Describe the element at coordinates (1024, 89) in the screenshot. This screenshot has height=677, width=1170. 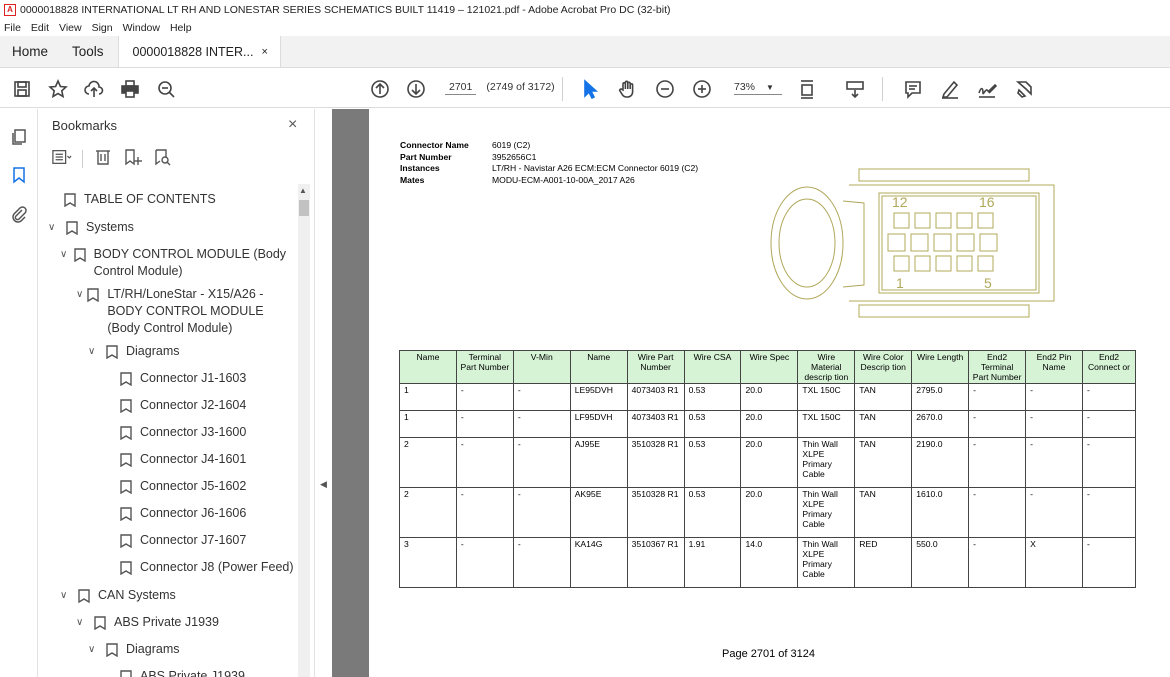
I see `fill-sign-icon` at that location.